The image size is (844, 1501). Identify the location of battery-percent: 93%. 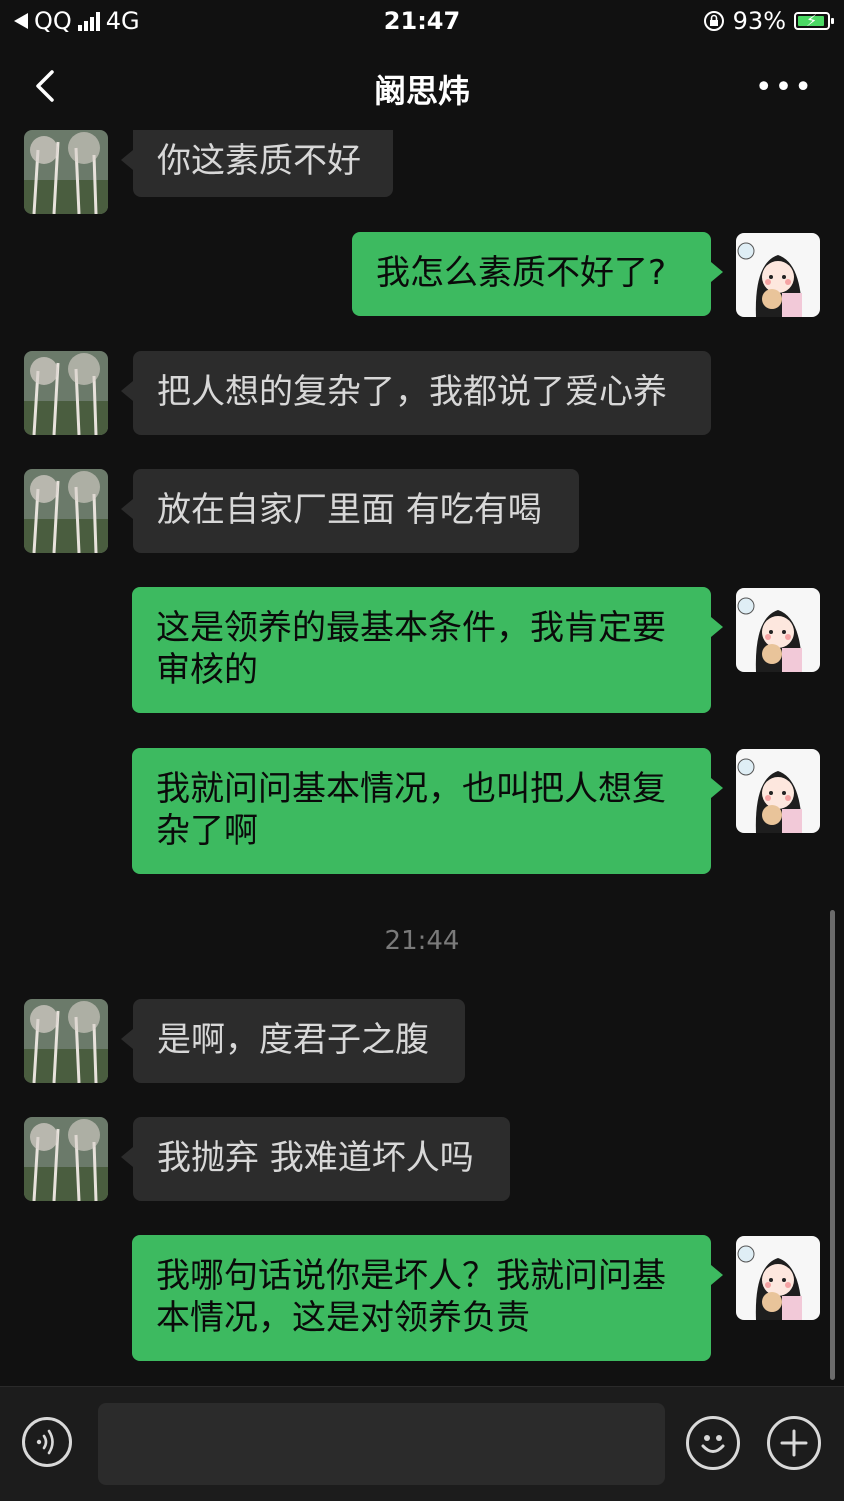
(759, 21).